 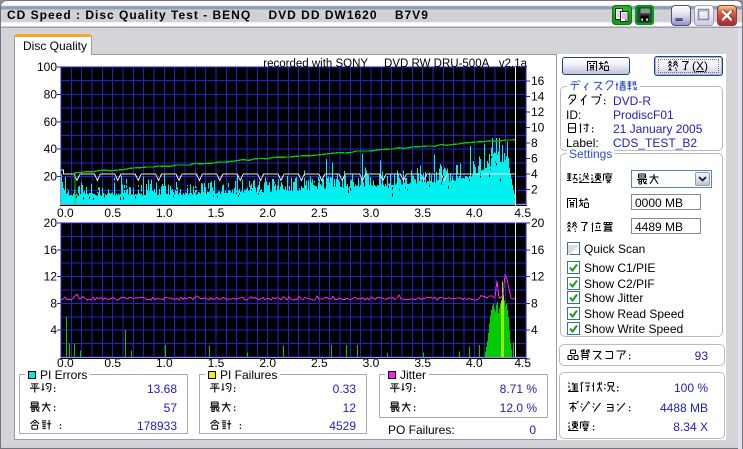 I want to click on svg-text:recorded with SONY DVD RW: recorded with SONY DVD RW DRU-500A v2.1a, so click(x=395, y=64).